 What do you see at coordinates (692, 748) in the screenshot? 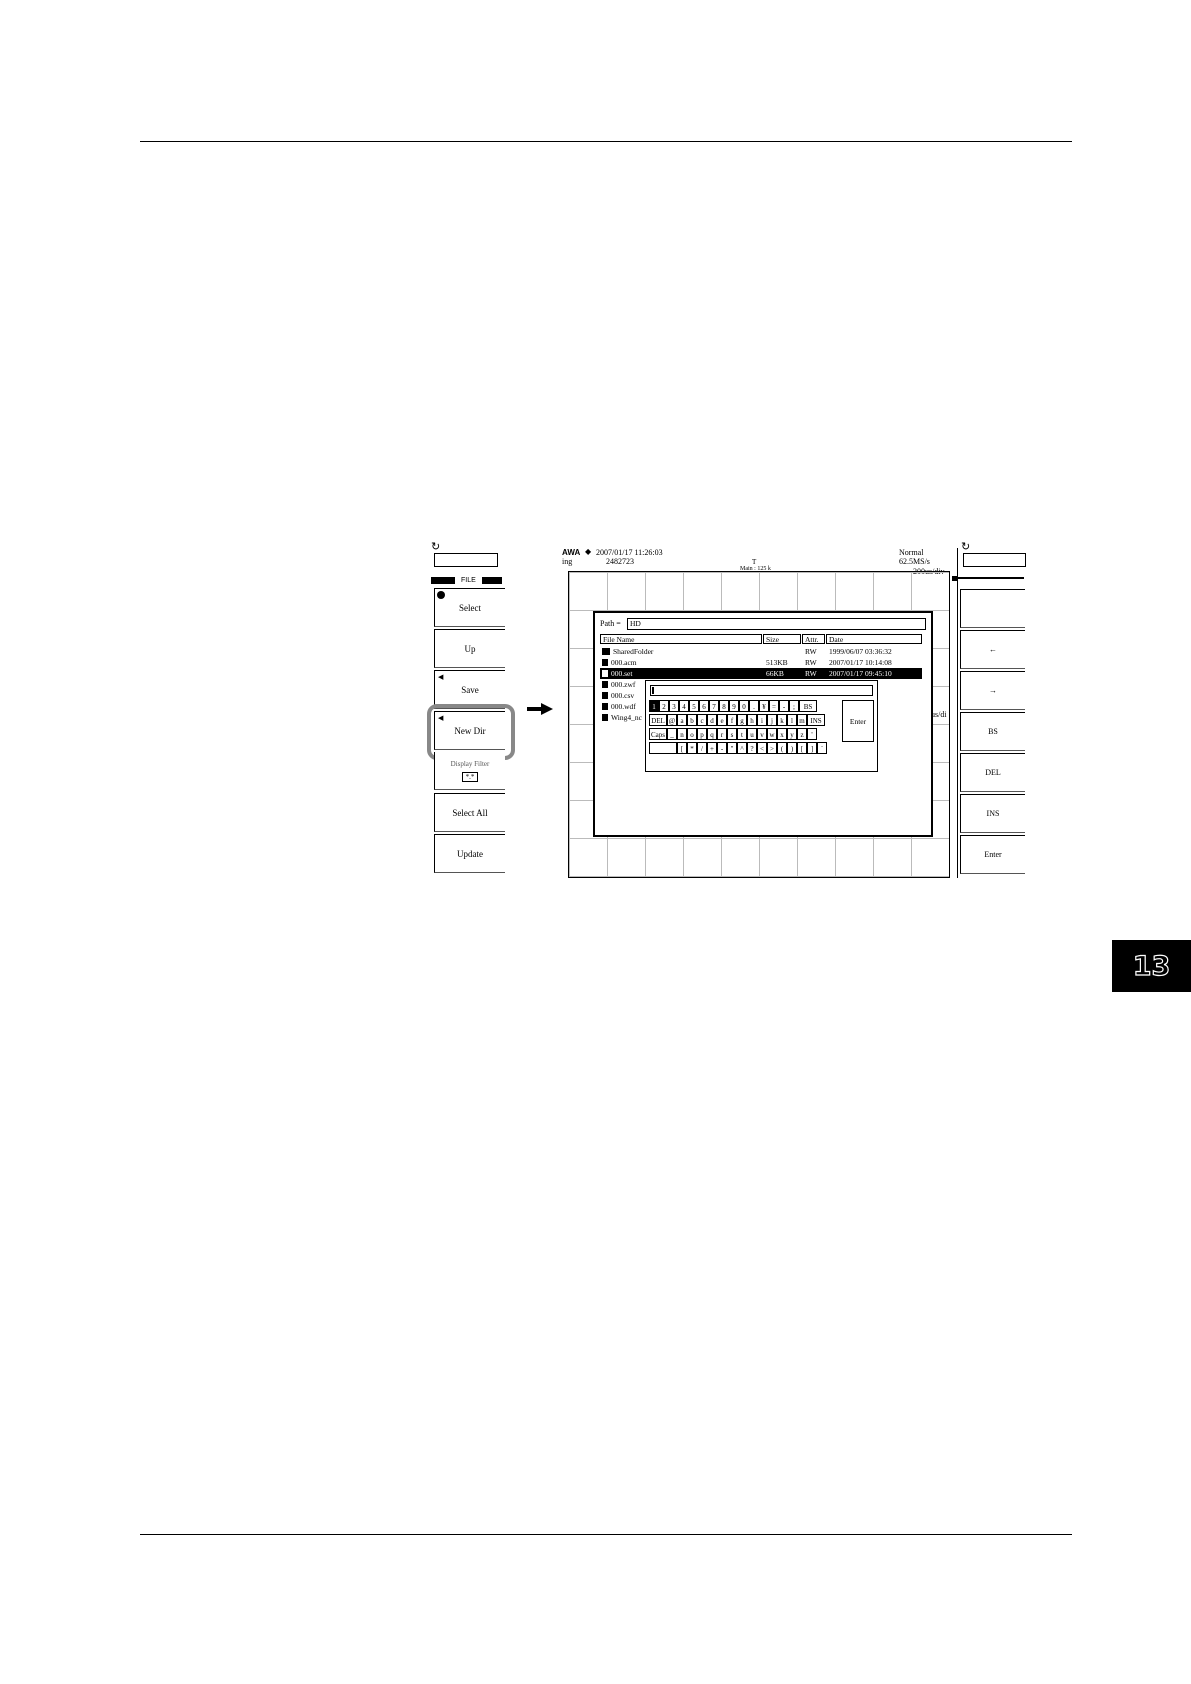
I see `keyboard-key: *` at bounding box center [692, 748].